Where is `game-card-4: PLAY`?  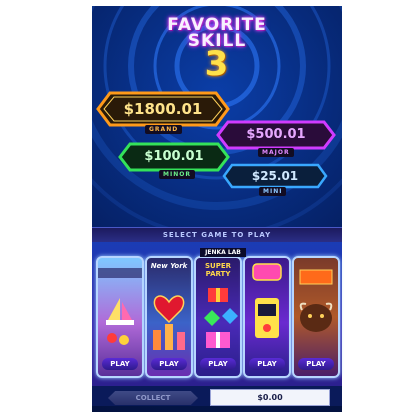 game-card-4: PLAY is located at coordinates (267, 317).